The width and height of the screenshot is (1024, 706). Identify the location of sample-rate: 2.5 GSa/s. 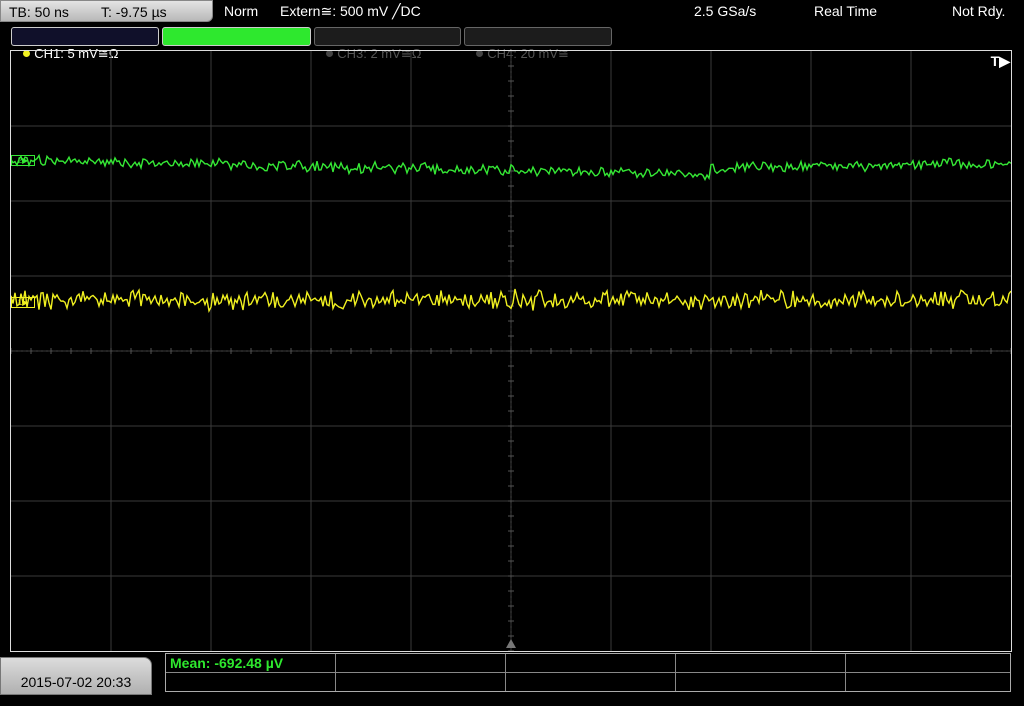
(725, 11).